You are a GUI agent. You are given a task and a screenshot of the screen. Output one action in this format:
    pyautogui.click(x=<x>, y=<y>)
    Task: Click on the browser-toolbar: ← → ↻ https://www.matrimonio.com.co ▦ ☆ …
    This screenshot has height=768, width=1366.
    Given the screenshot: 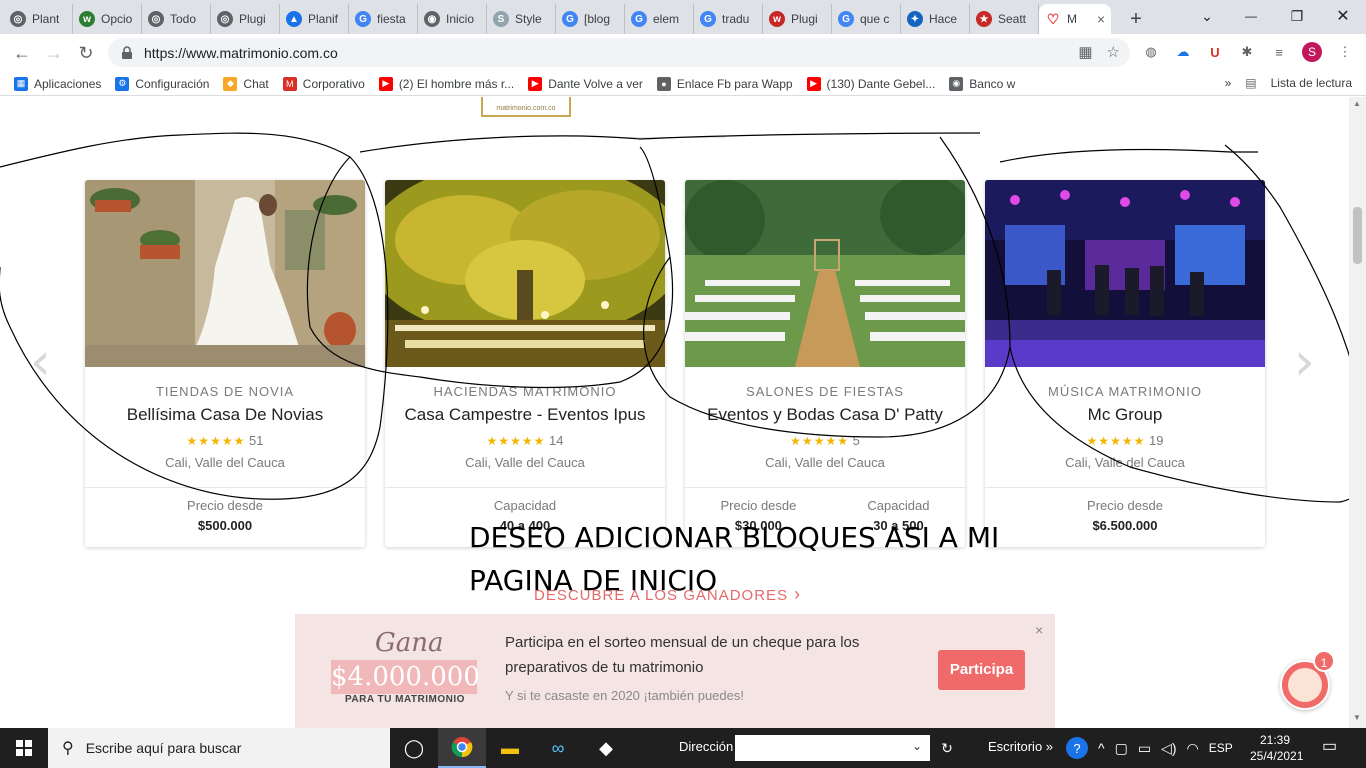 What is the action you would take?
    pyautogui.click(x=683, y=53)
    